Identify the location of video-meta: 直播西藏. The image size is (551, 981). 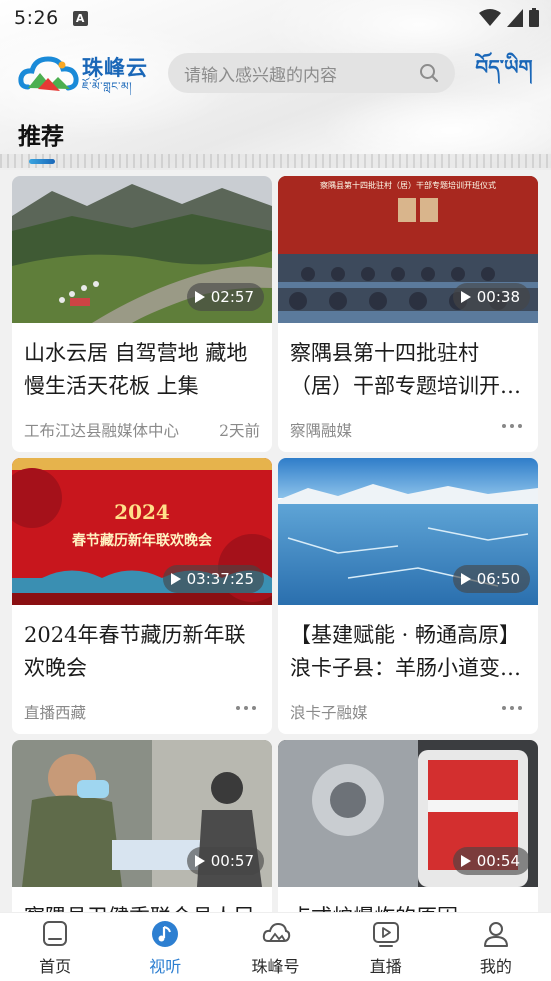
(142, 711).